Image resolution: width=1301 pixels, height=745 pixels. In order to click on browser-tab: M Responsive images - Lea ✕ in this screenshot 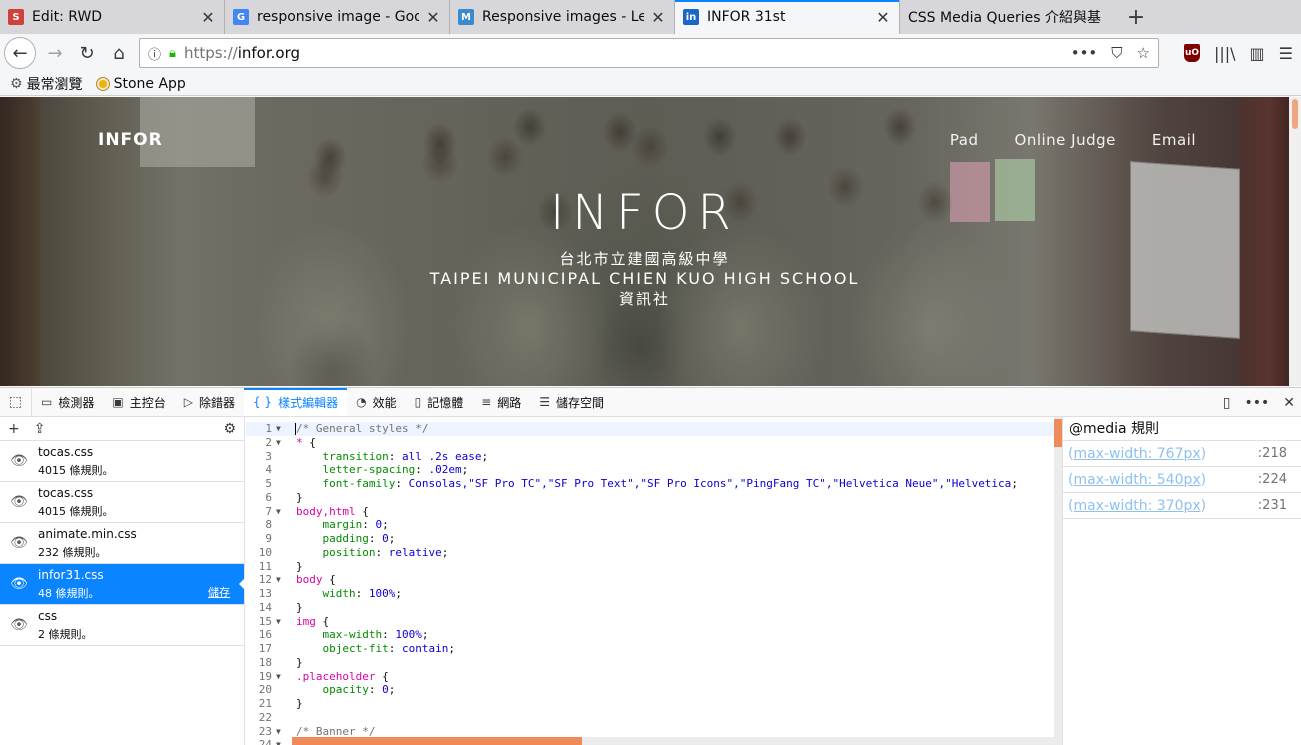, I will do `click(562, 17)`.